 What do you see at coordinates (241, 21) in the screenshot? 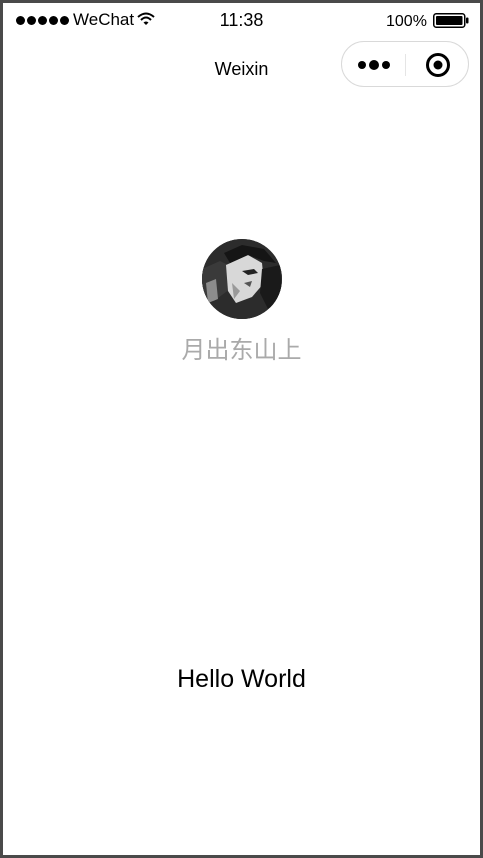
I see `status-bar: WeChat 11:38 100%` at bounding box center [241, 21].